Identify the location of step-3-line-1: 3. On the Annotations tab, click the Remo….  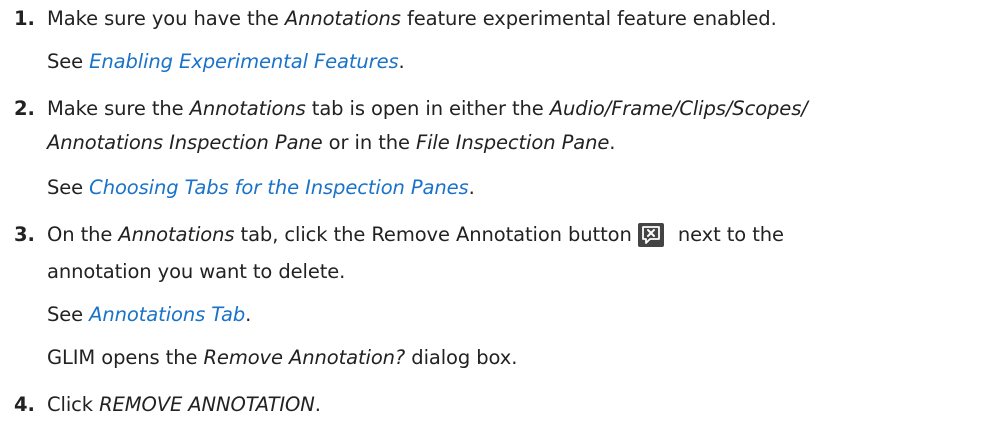
(399, 235).